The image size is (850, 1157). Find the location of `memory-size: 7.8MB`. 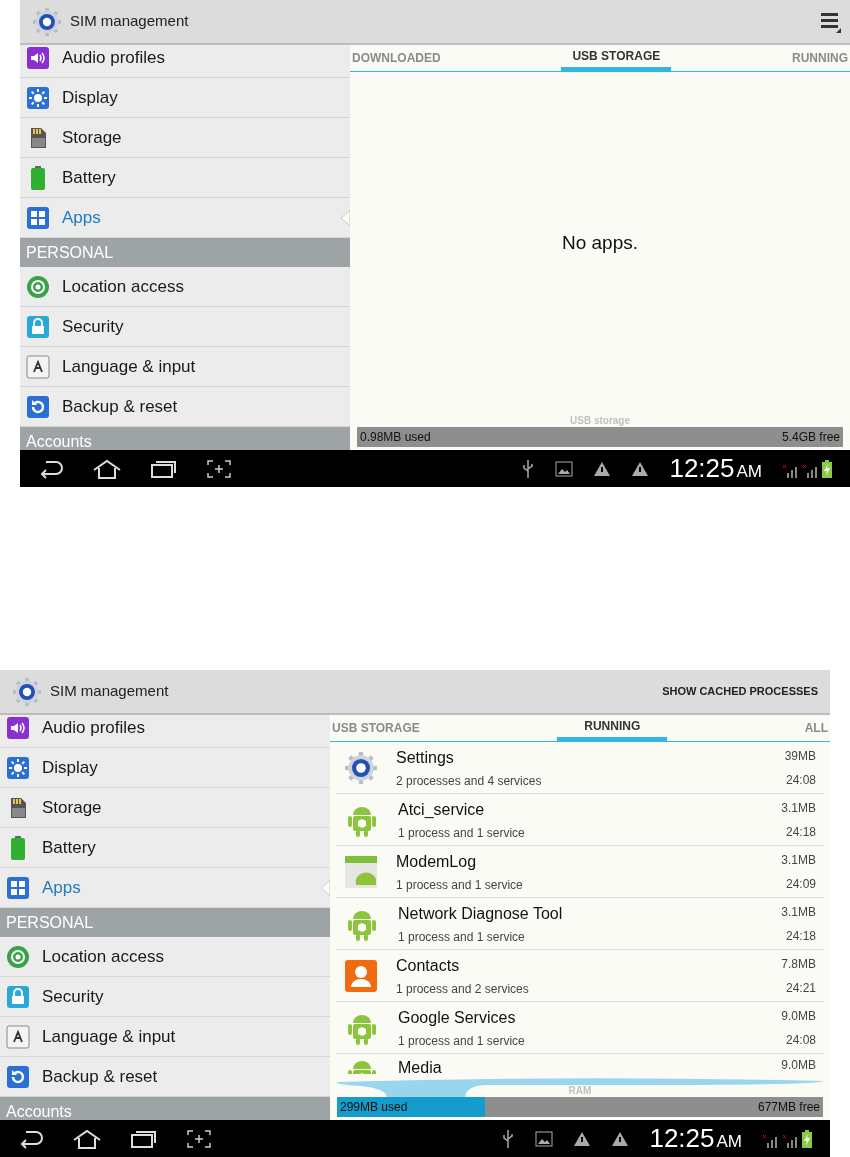

memory-size: 7.8MB is located at coordinates (798, 964).